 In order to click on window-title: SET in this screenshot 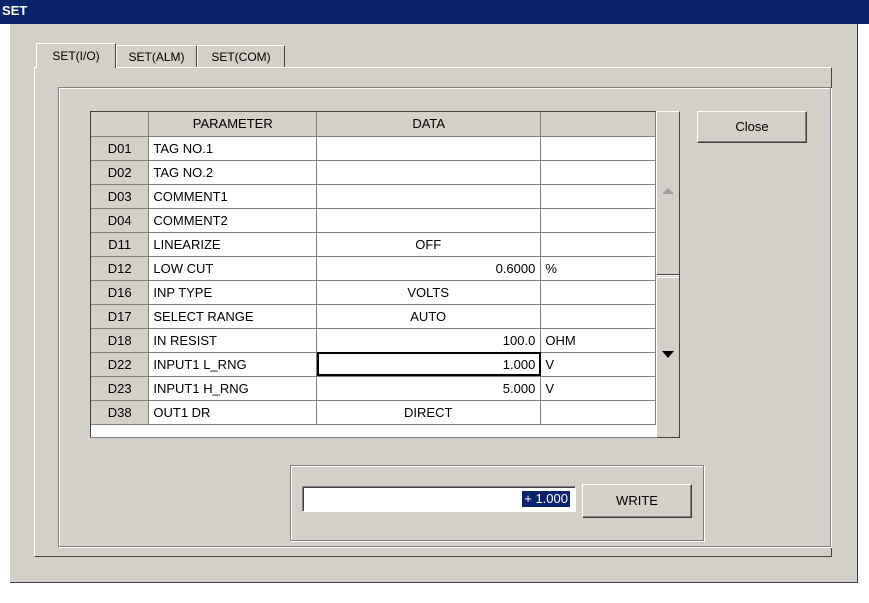, I will do `click(15, 10)`.